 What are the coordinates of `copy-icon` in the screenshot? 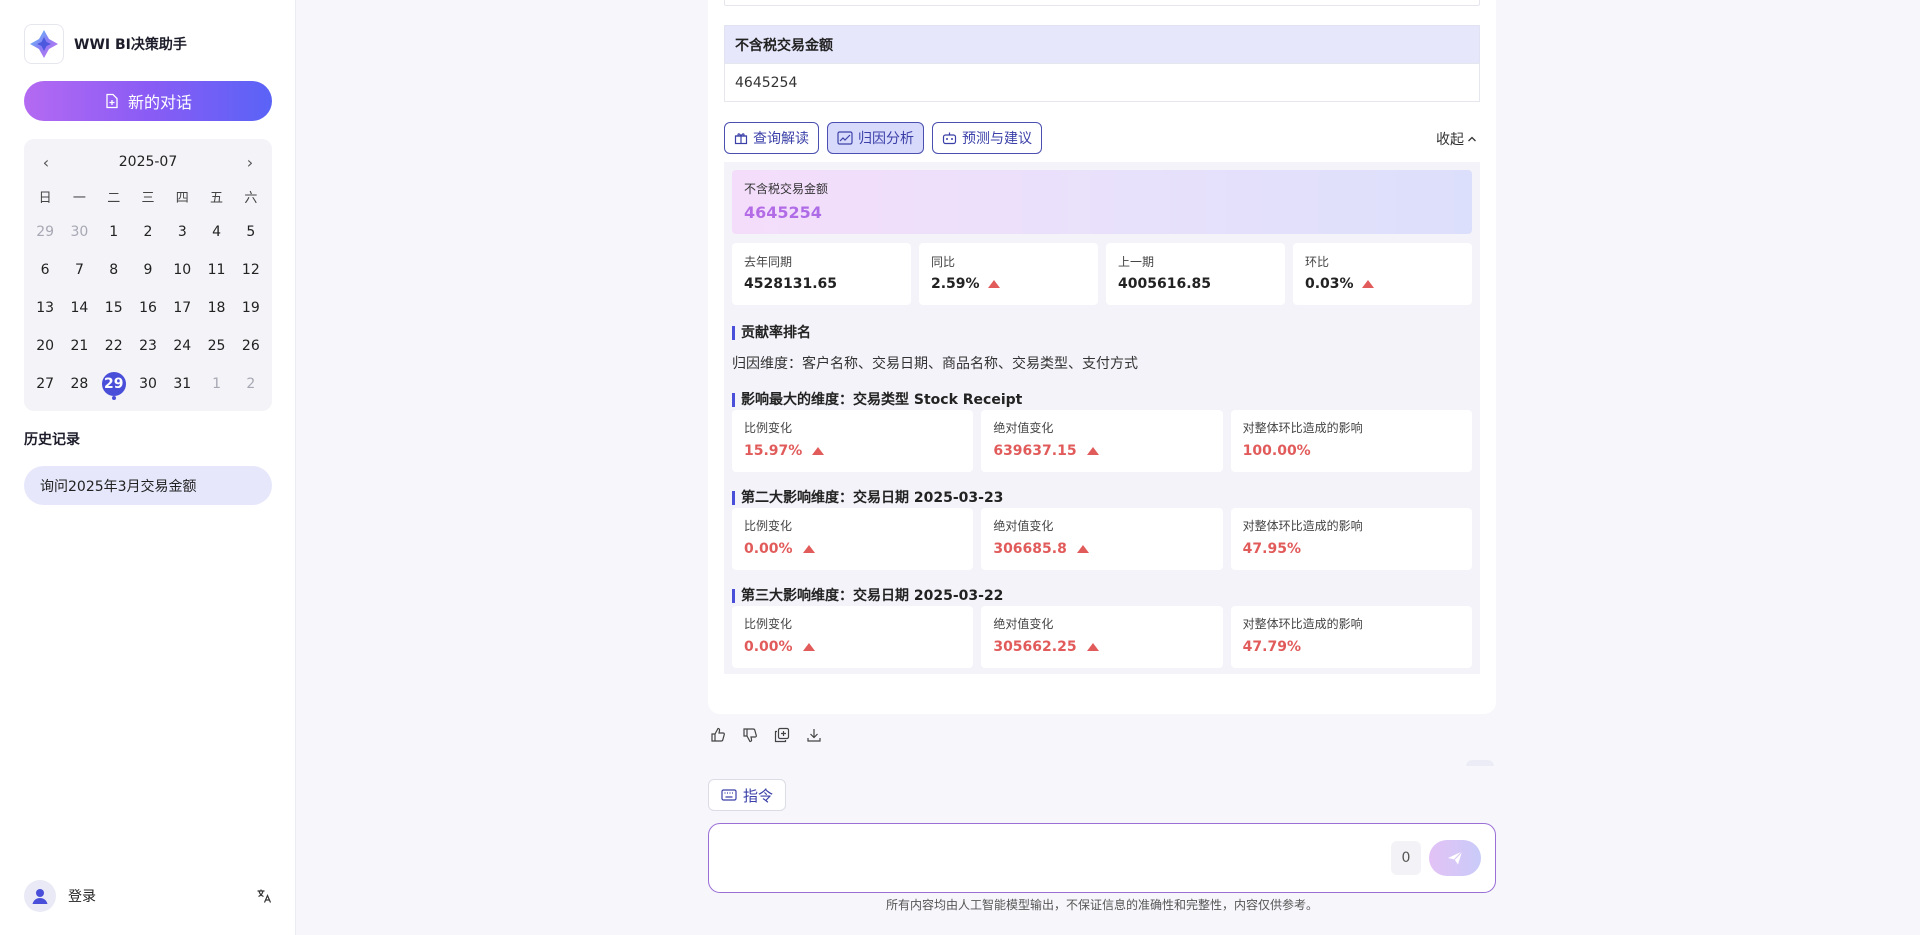 It's located at (782, 735).